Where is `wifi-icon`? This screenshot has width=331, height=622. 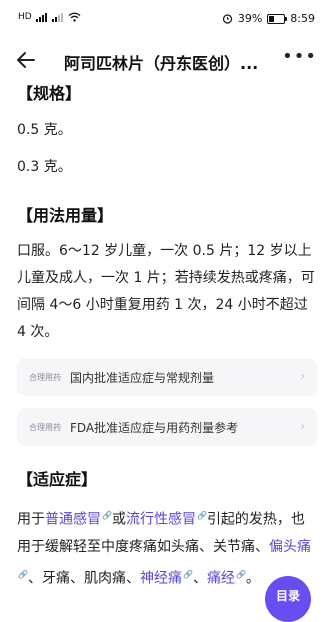
wifi-icon is located at coordinates (74, 17).